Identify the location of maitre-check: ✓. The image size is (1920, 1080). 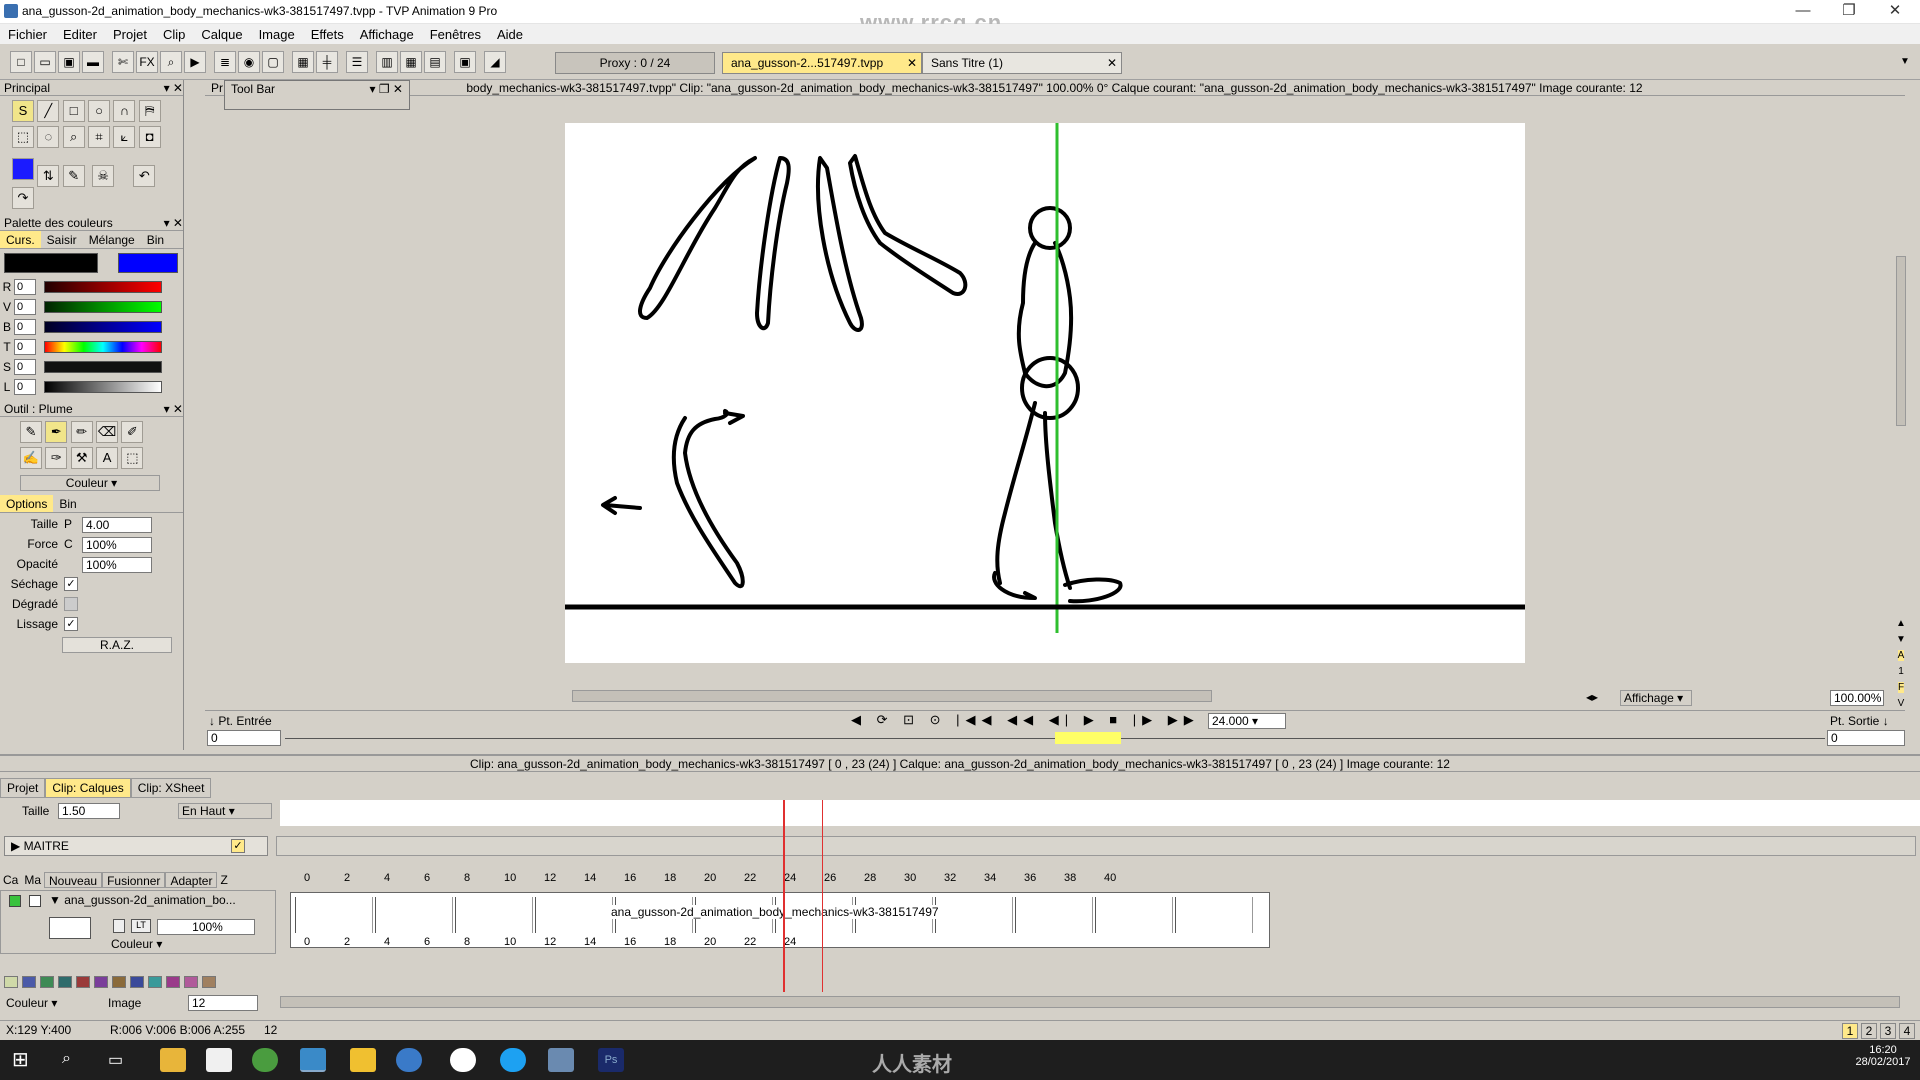
(238, 846).